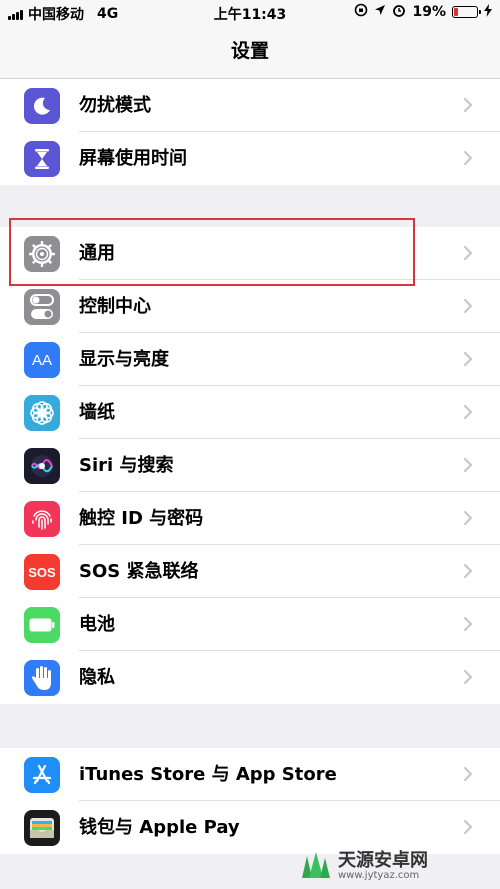  What do you see at coordinates (126, 465) in the screenshot?
I see `setting-label: Siri 与搜索` at bounding box center [126, 465].